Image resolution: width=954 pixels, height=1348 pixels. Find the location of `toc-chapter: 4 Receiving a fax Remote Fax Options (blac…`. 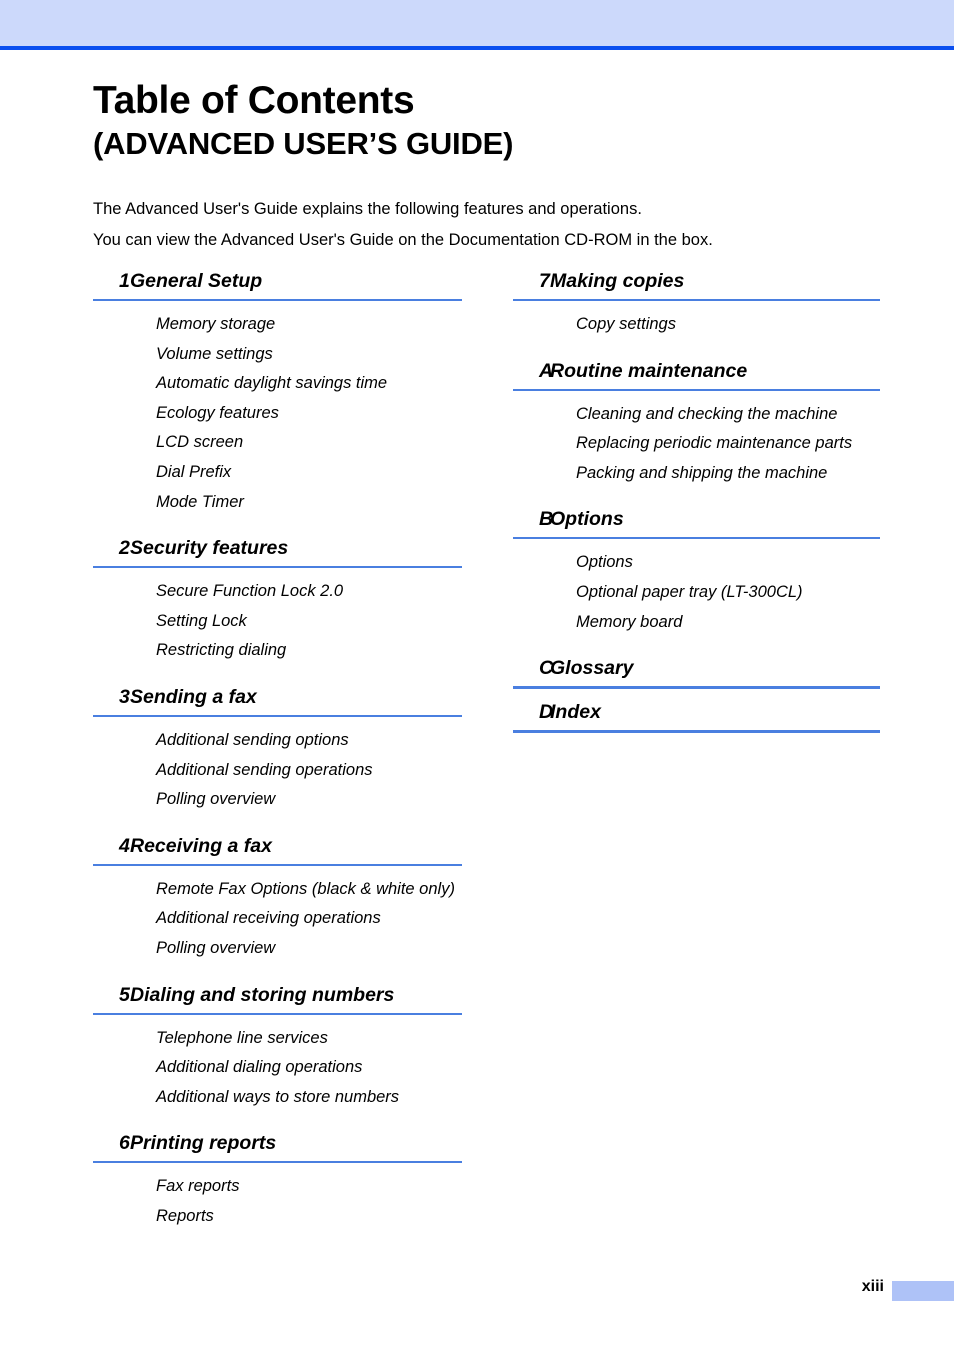

toc-chapter: 4 Receiving a fax Remote Fax Options (blac… is located at coordinates (277, 898).